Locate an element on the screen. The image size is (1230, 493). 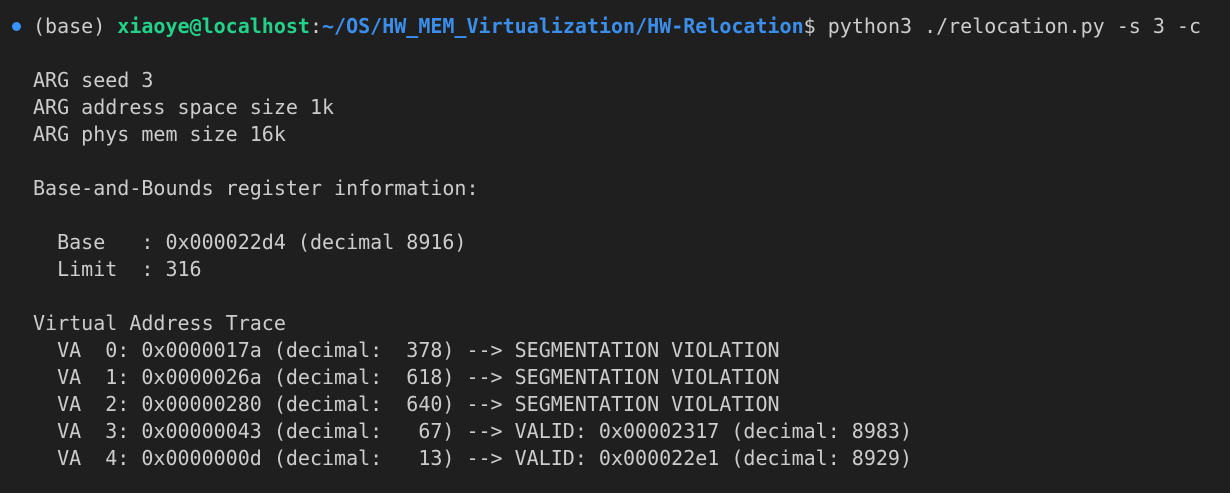
conda-env: (base) is located at coordinates (75, 26).